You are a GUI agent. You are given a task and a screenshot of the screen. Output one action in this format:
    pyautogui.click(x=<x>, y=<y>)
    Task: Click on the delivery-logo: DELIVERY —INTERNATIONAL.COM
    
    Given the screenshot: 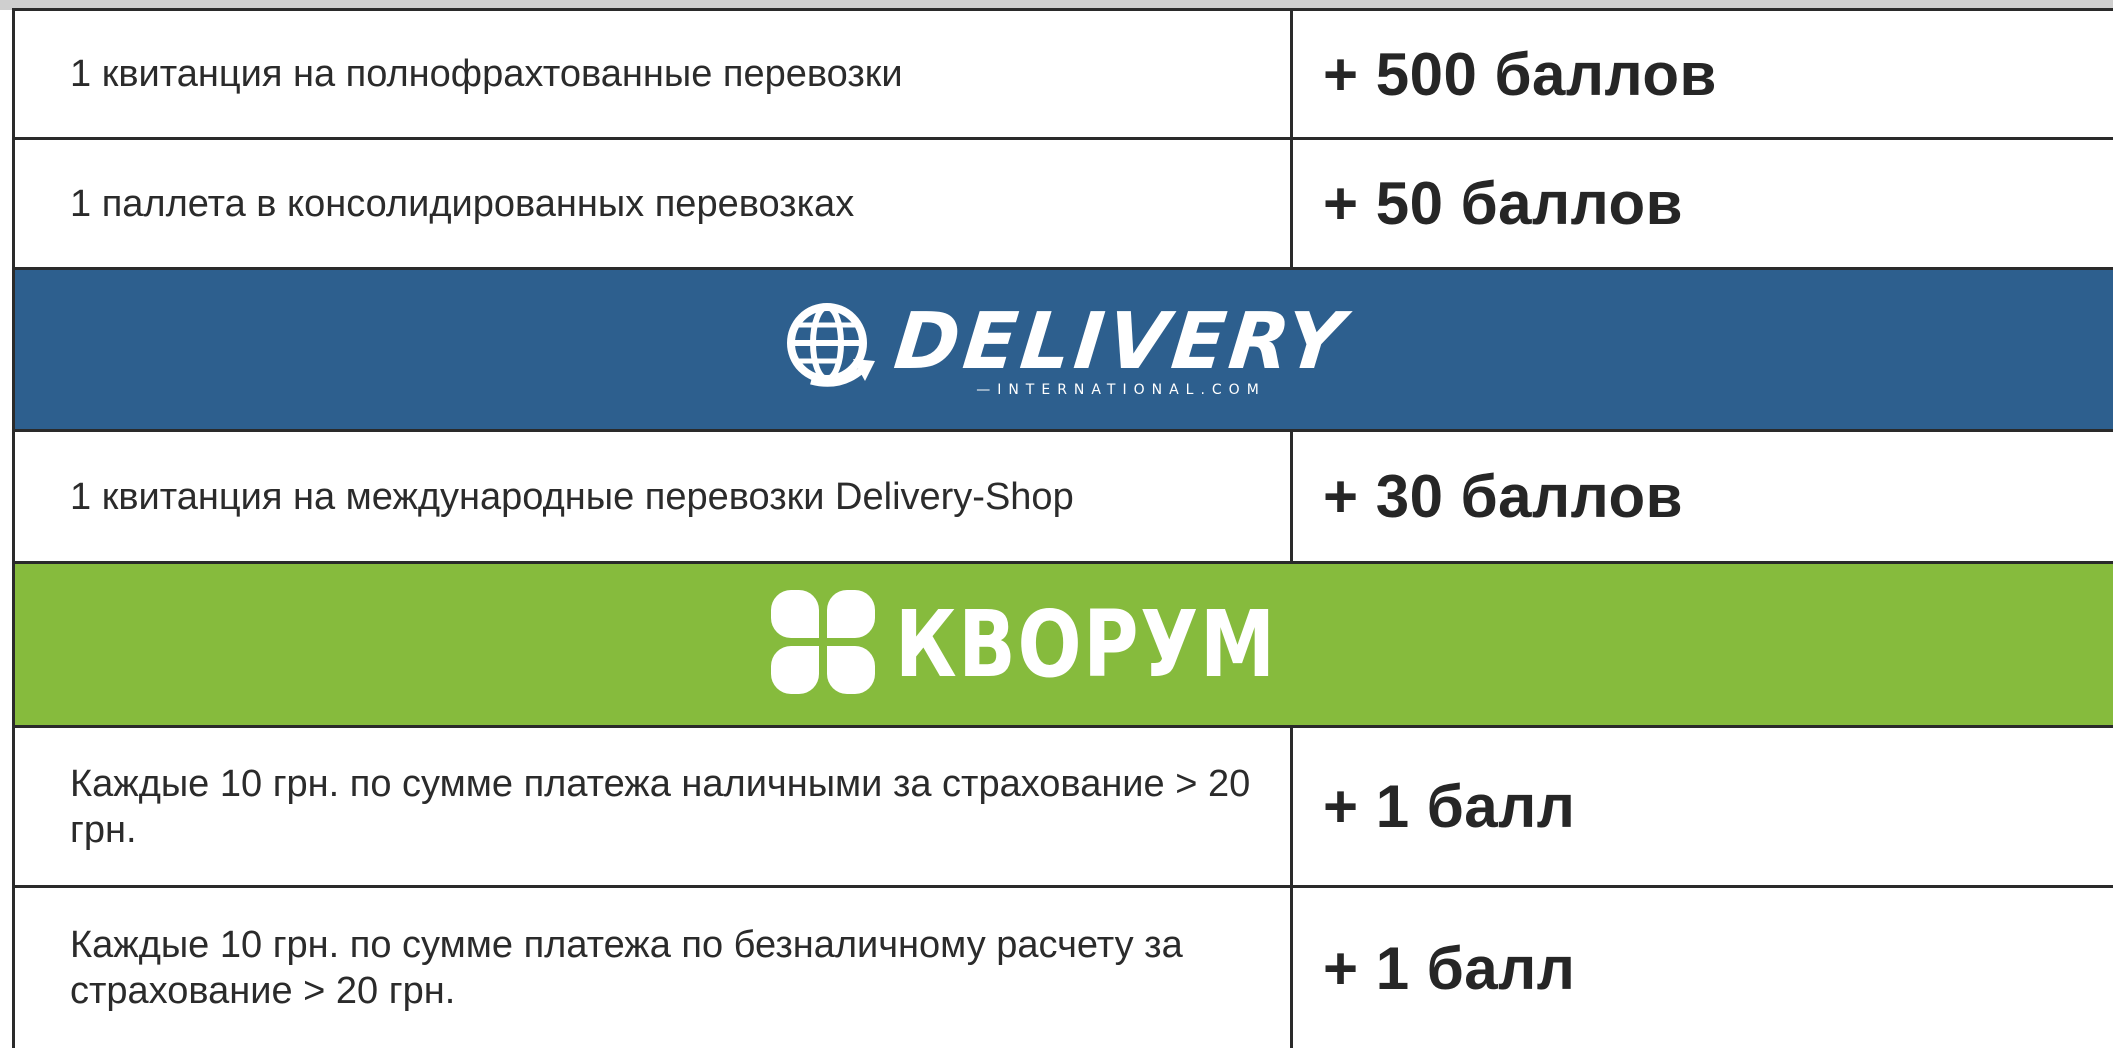 What is the action you would take?
    pyautogui.click(x=1066, y=349)
    